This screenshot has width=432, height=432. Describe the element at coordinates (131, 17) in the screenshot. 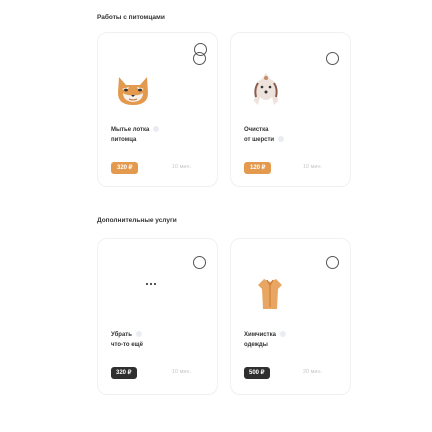

I see `section-title-pets: Работы с питомцами` at that location.